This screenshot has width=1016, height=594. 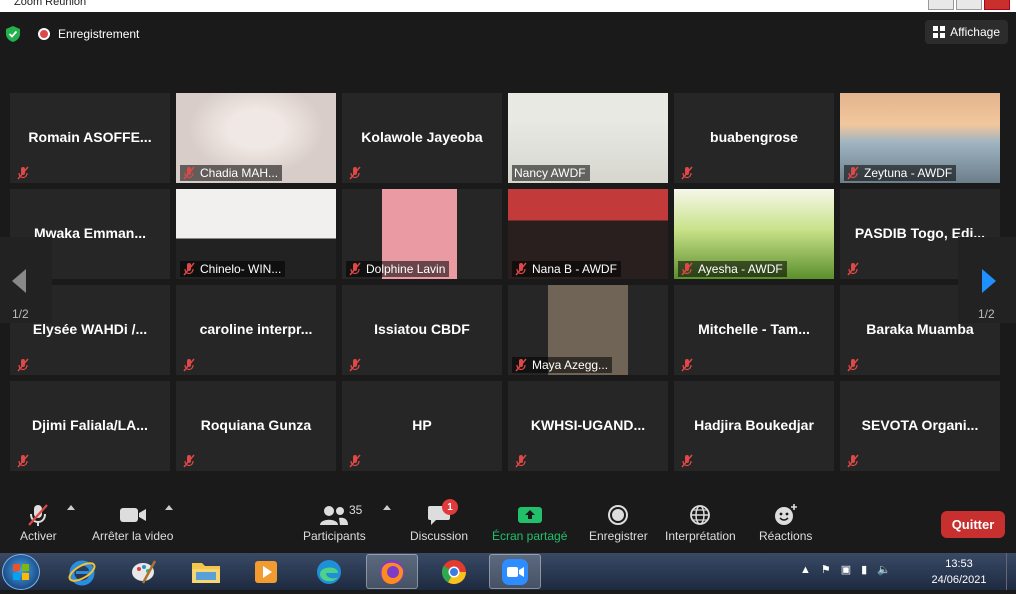 What do you see at coordinates (700, 522) in the screenshot?
I see `interpretation-button: Interprétation` at bounding box center [700, 522].